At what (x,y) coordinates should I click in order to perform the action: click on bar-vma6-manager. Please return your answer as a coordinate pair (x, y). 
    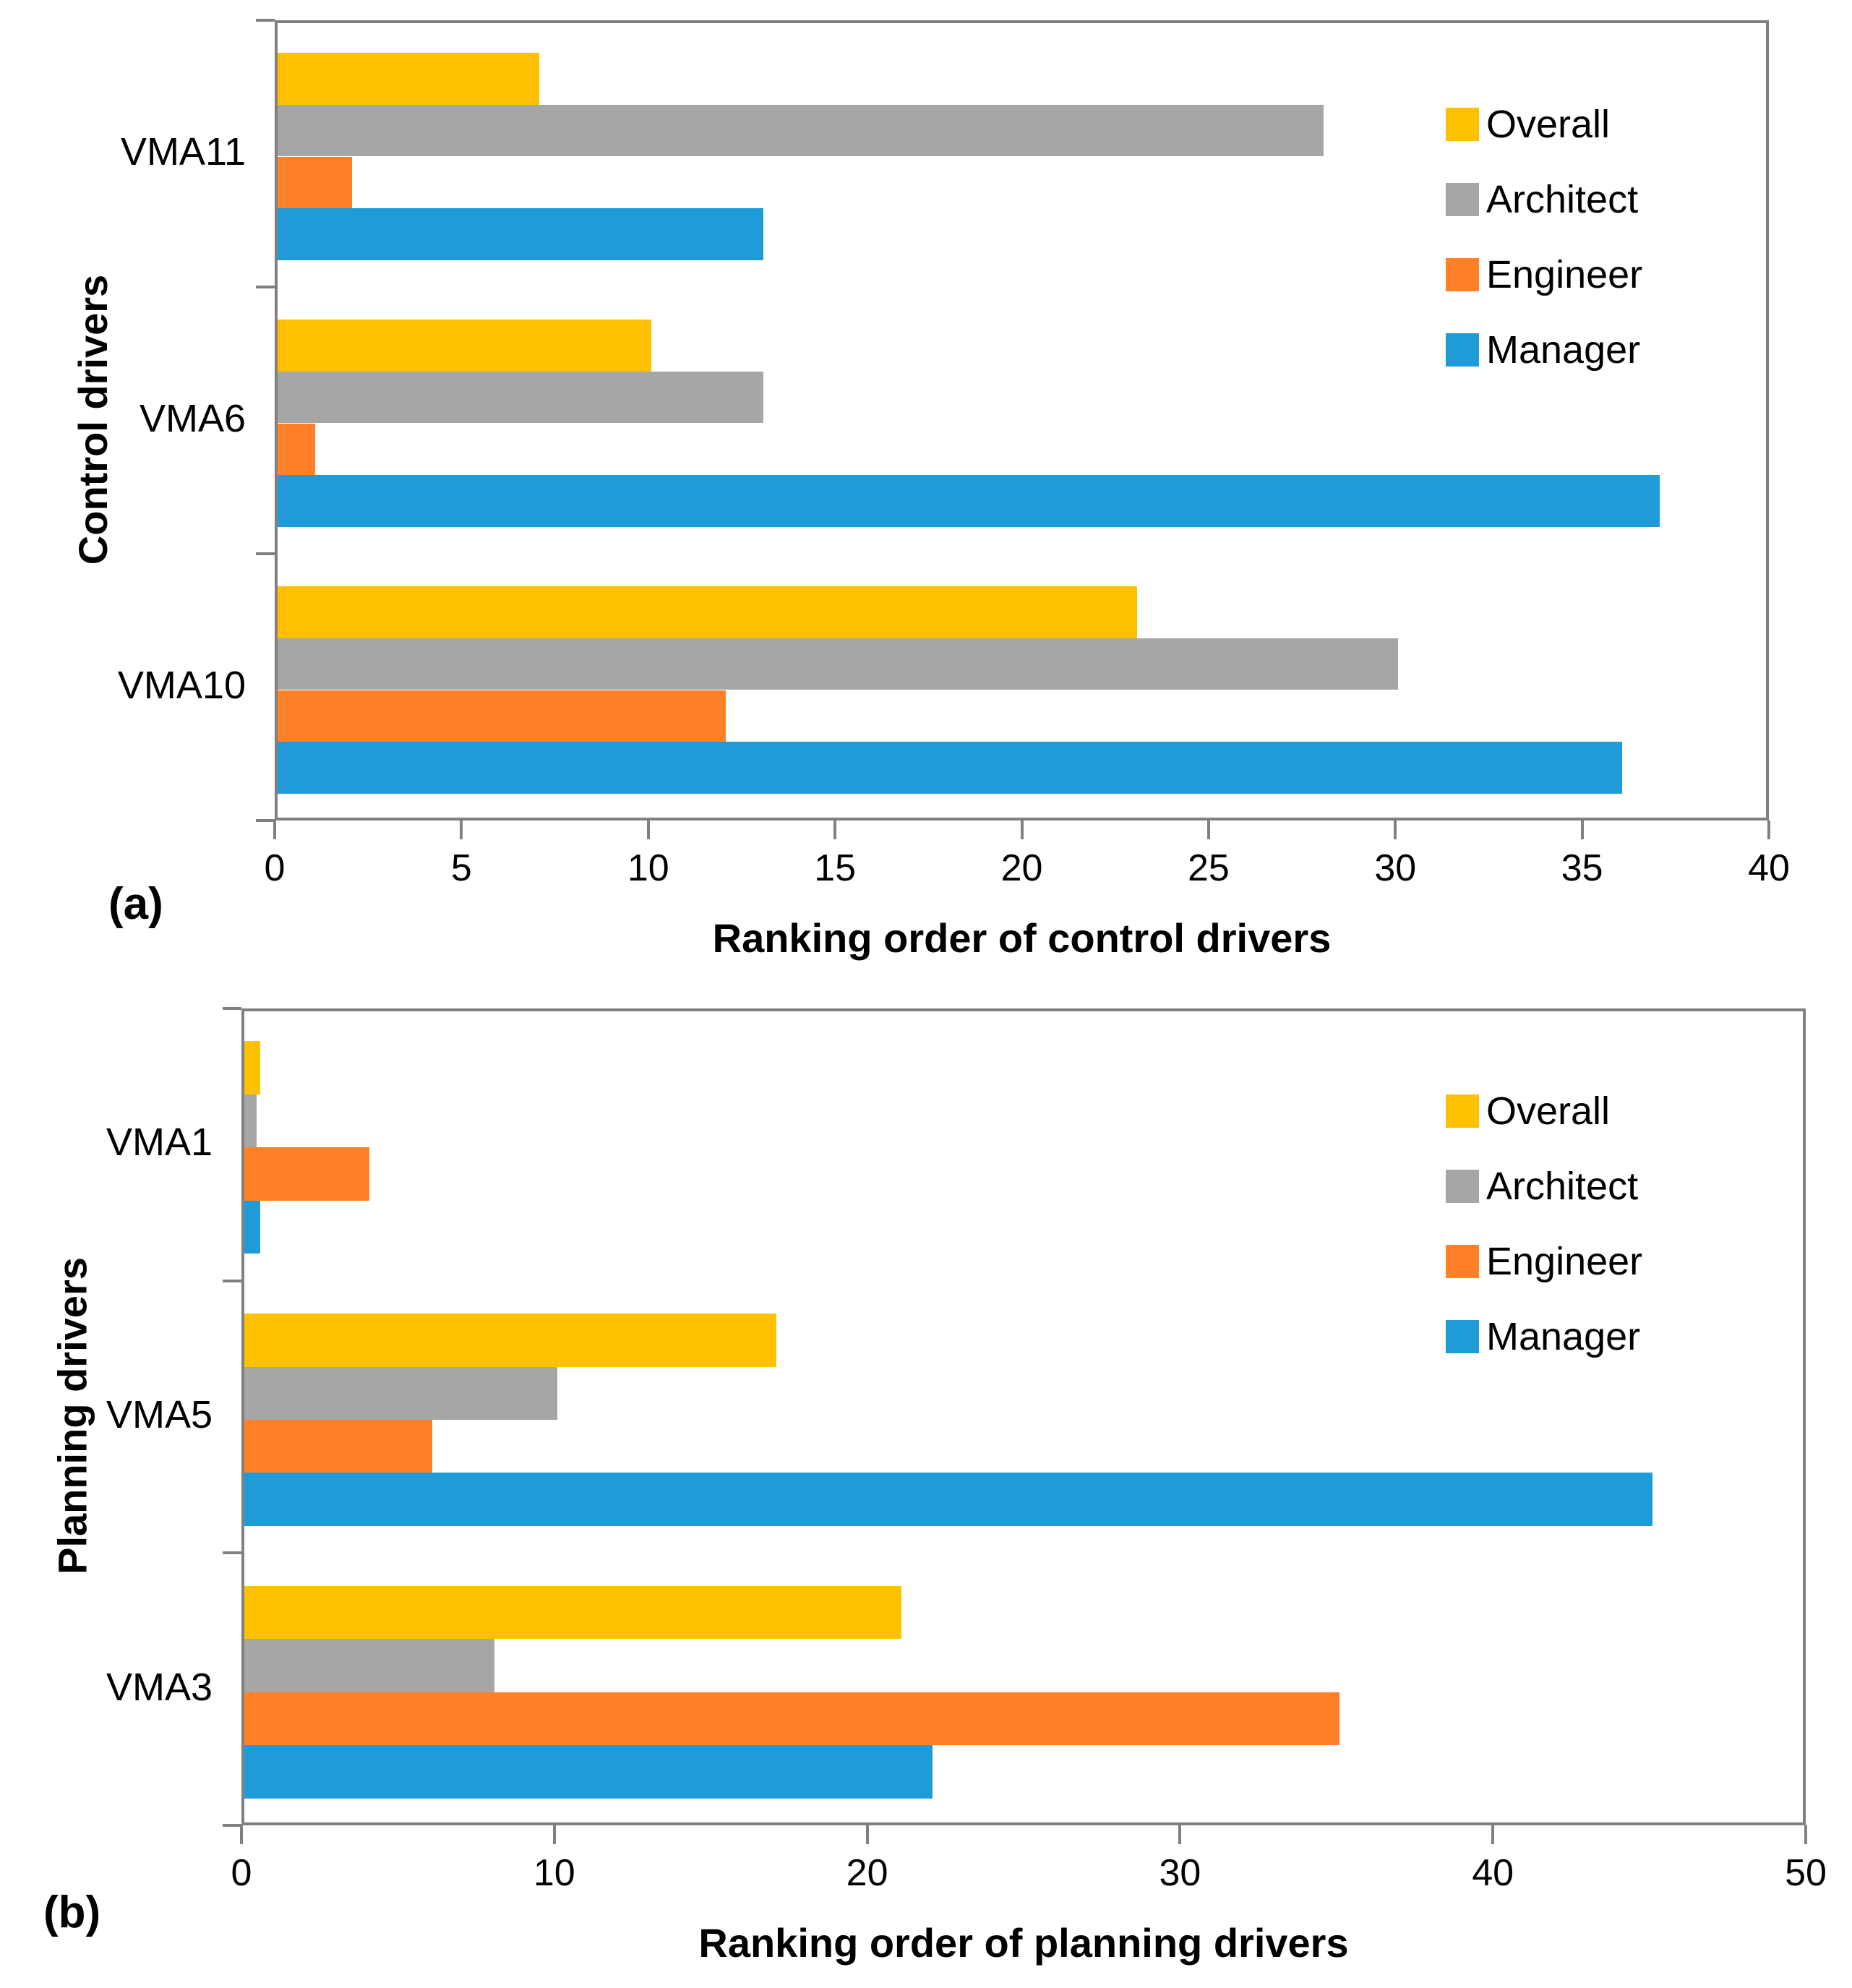
    Looking at the image, I should click on (969, 501).